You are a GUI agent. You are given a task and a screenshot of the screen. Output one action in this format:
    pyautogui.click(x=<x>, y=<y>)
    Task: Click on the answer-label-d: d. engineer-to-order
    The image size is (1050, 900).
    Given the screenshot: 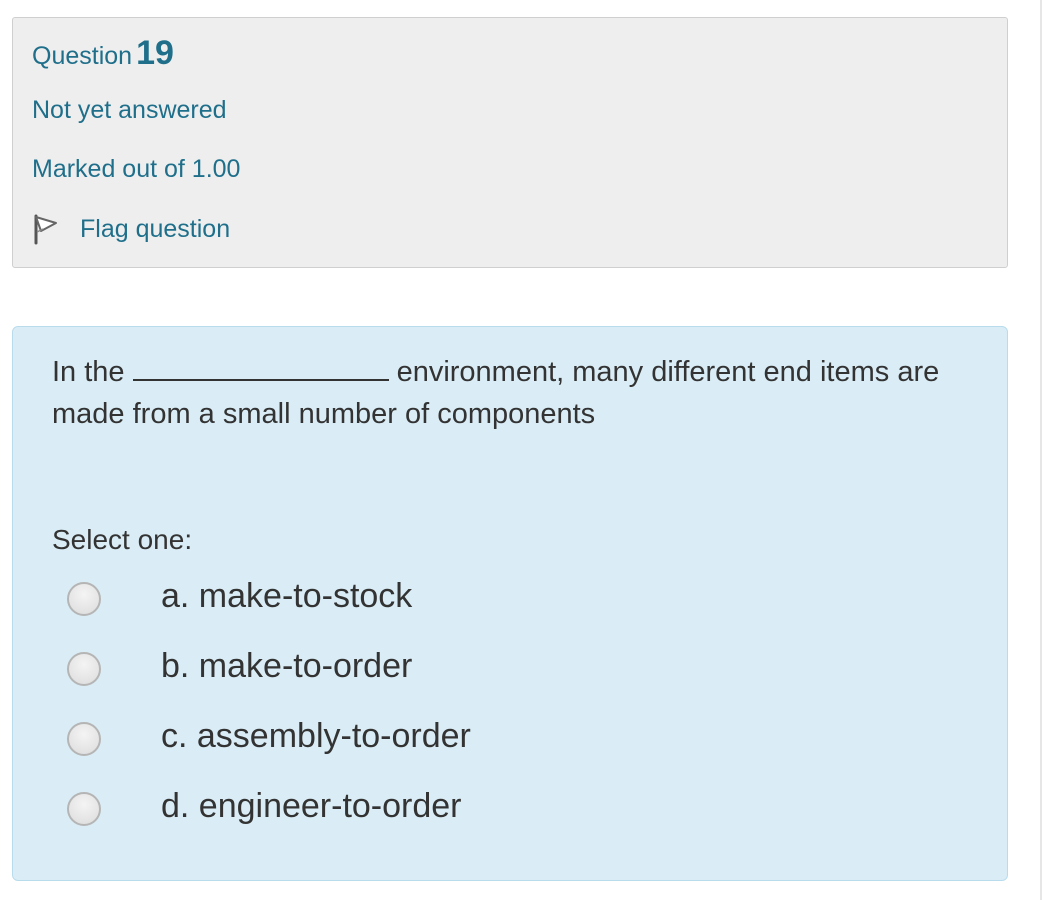 What is the action you would take?
    pyautogui.click(x=311, y=806)
    